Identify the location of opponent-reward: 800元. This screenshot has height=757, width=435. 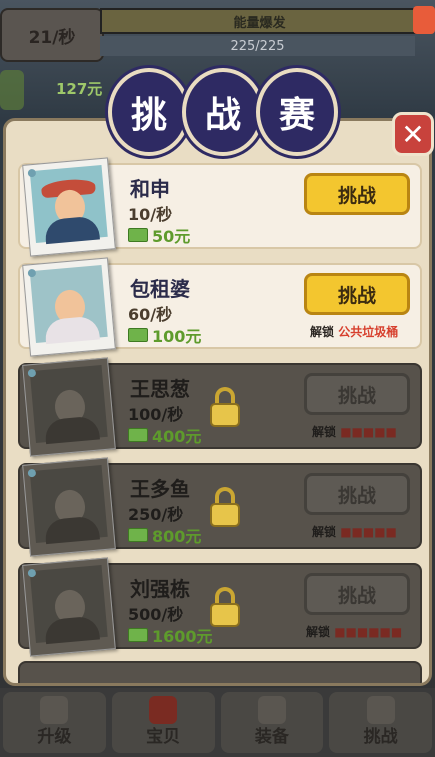
(164, 535).